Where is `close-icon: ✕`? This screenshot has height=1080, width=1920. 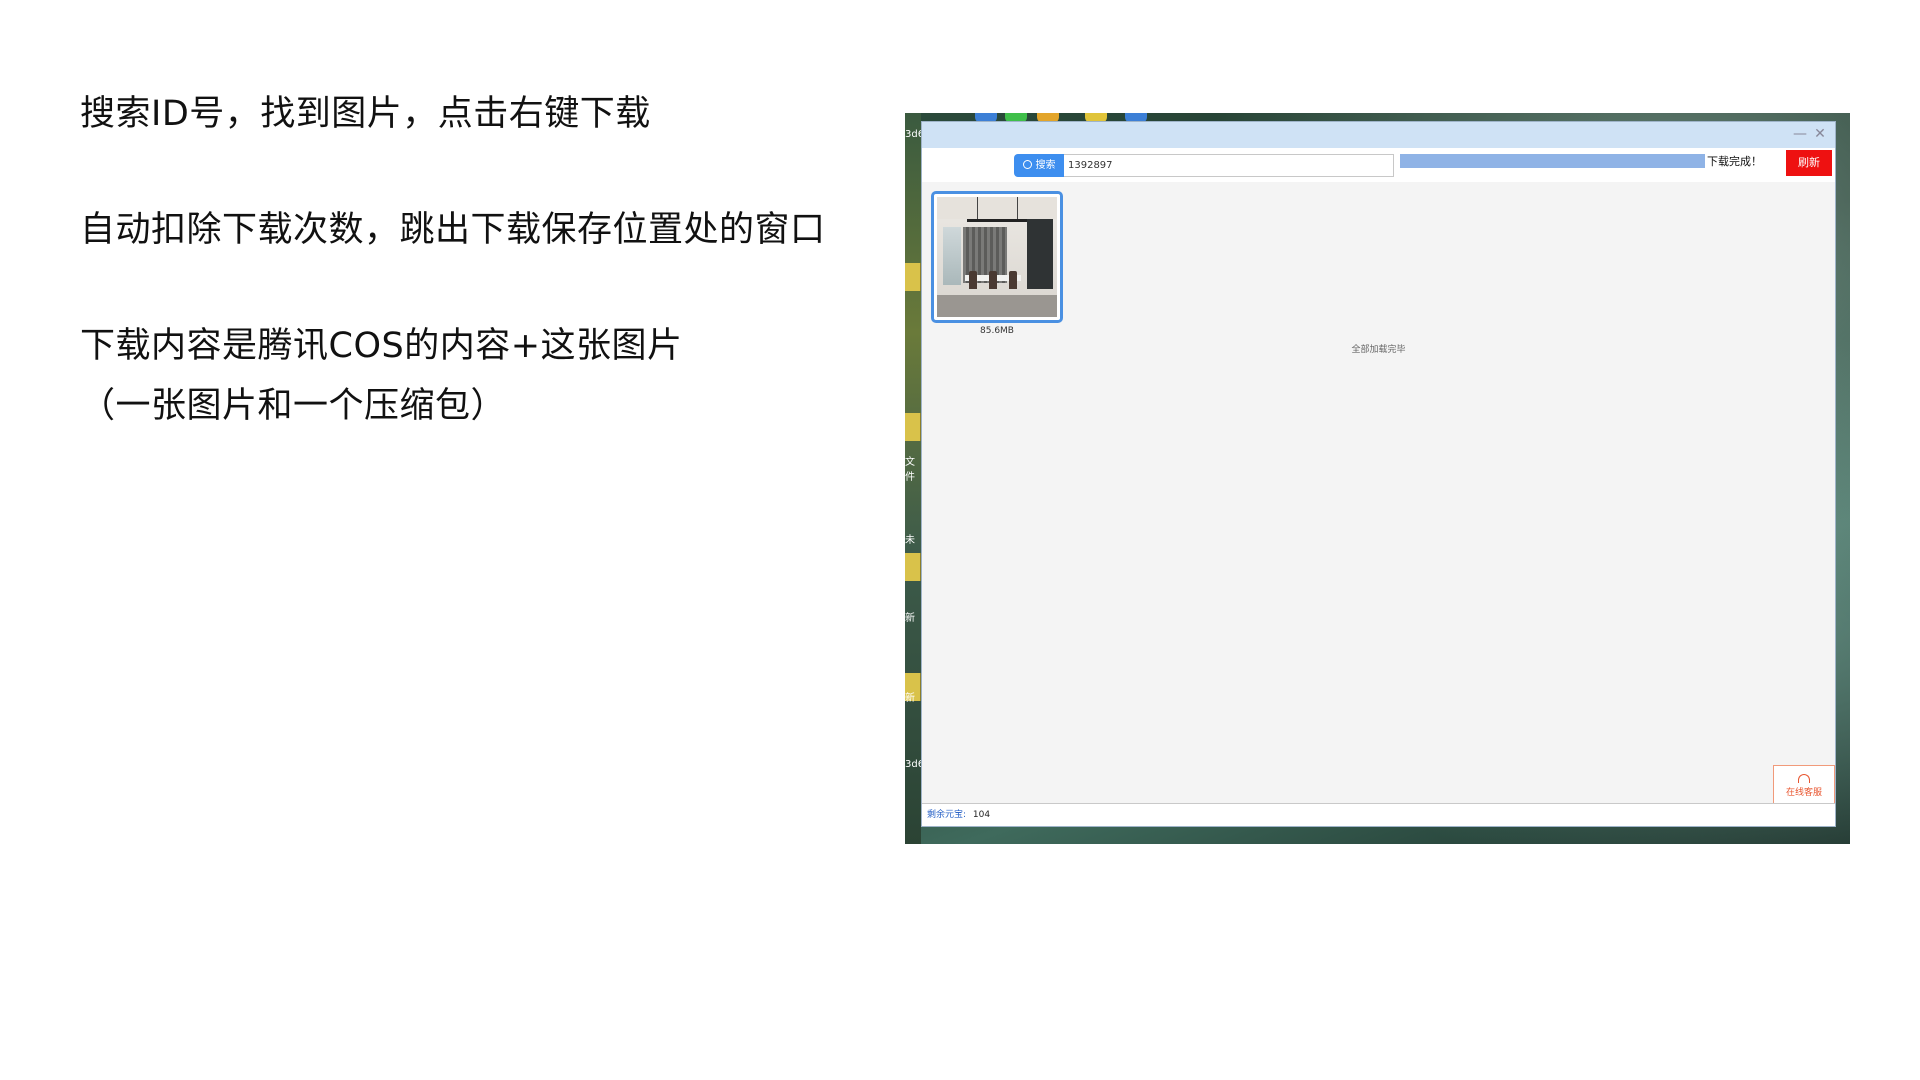 close-icon: ✕ is located at coordinates (1820, 134).